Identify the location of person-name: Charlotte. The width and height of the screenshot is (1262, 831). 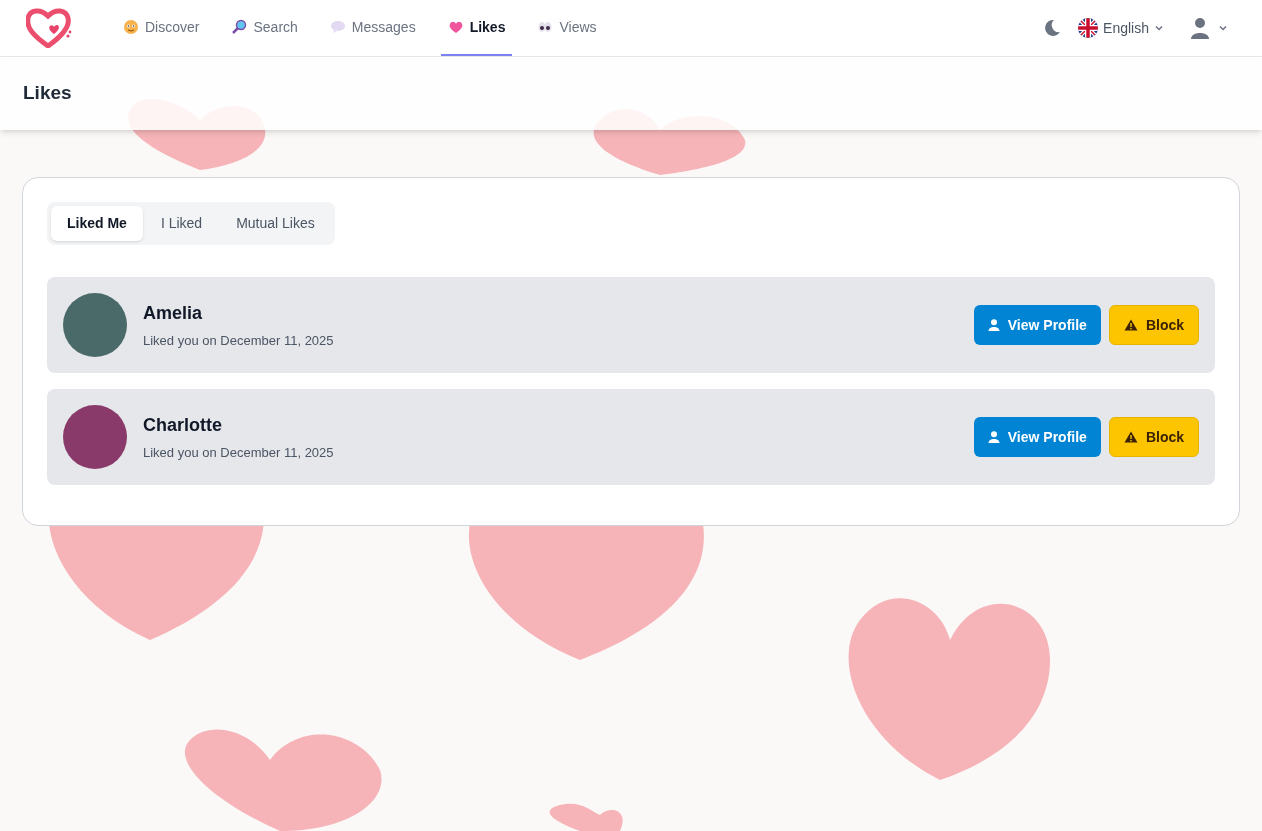
(183, 425).